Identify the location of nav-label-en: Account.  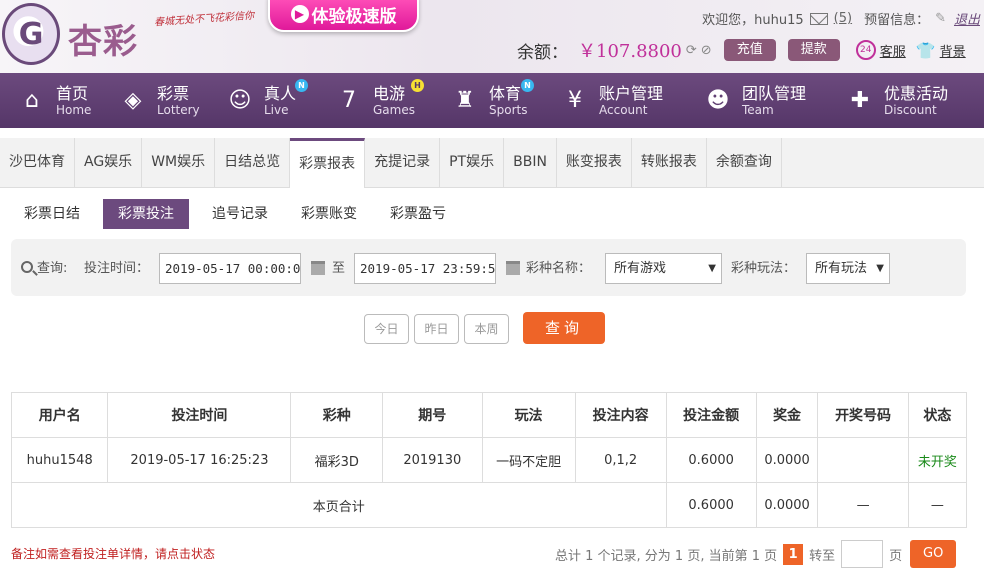
(623, 109).